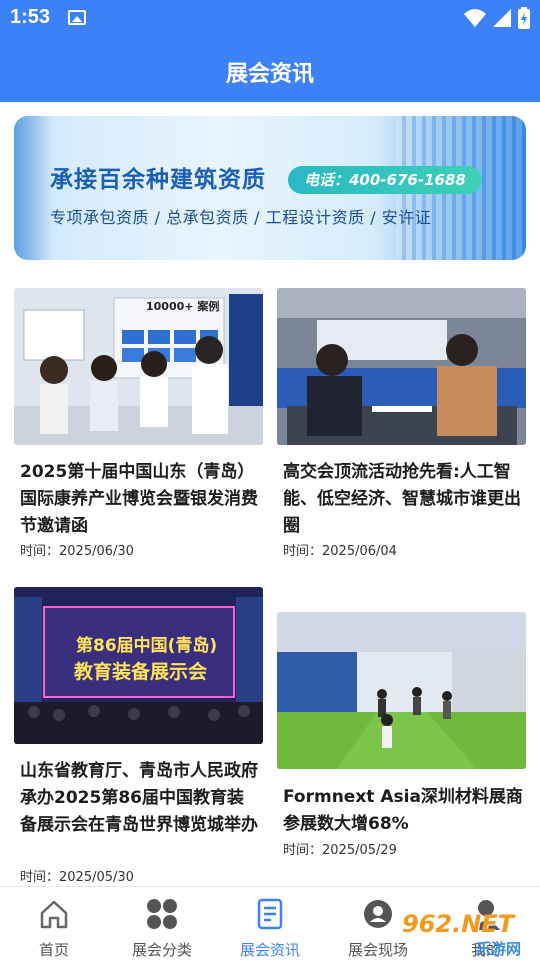 This screenshot has height=960, width=540. I want to click on banner-phone: 电话：400-676-1688, so click(385, 180).